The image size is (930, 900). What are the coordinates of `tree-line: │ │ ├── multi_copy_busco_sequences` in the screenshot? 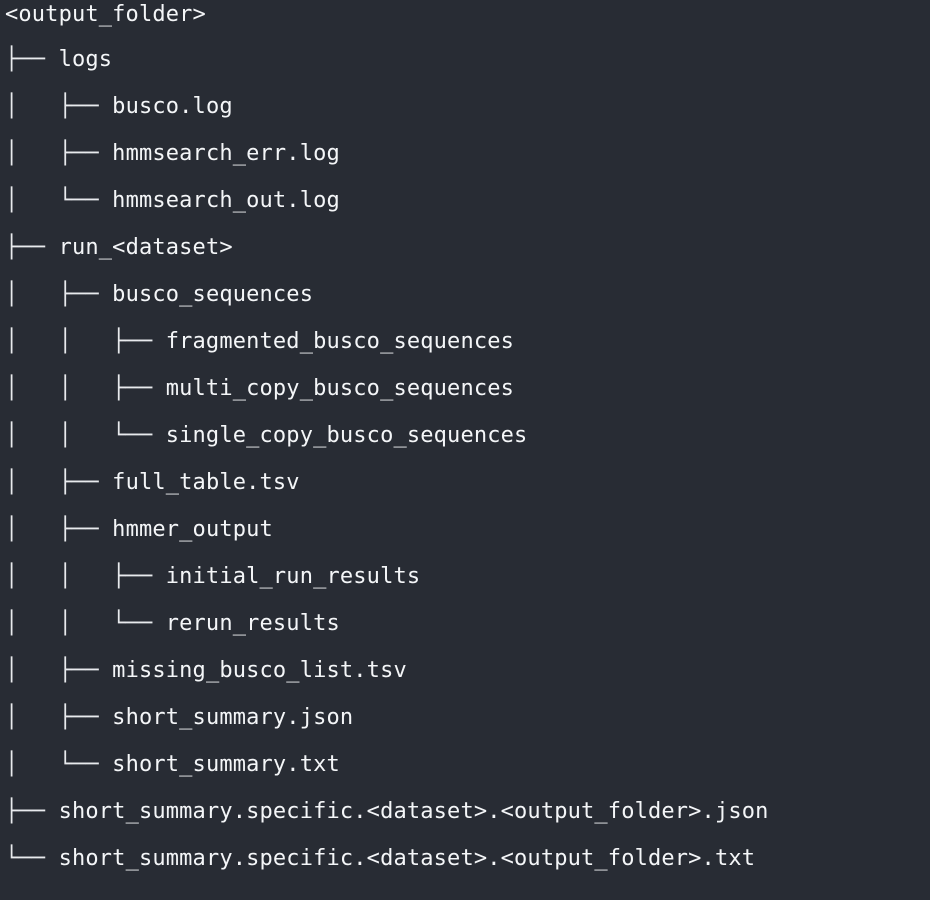 It's located at (259, 397).